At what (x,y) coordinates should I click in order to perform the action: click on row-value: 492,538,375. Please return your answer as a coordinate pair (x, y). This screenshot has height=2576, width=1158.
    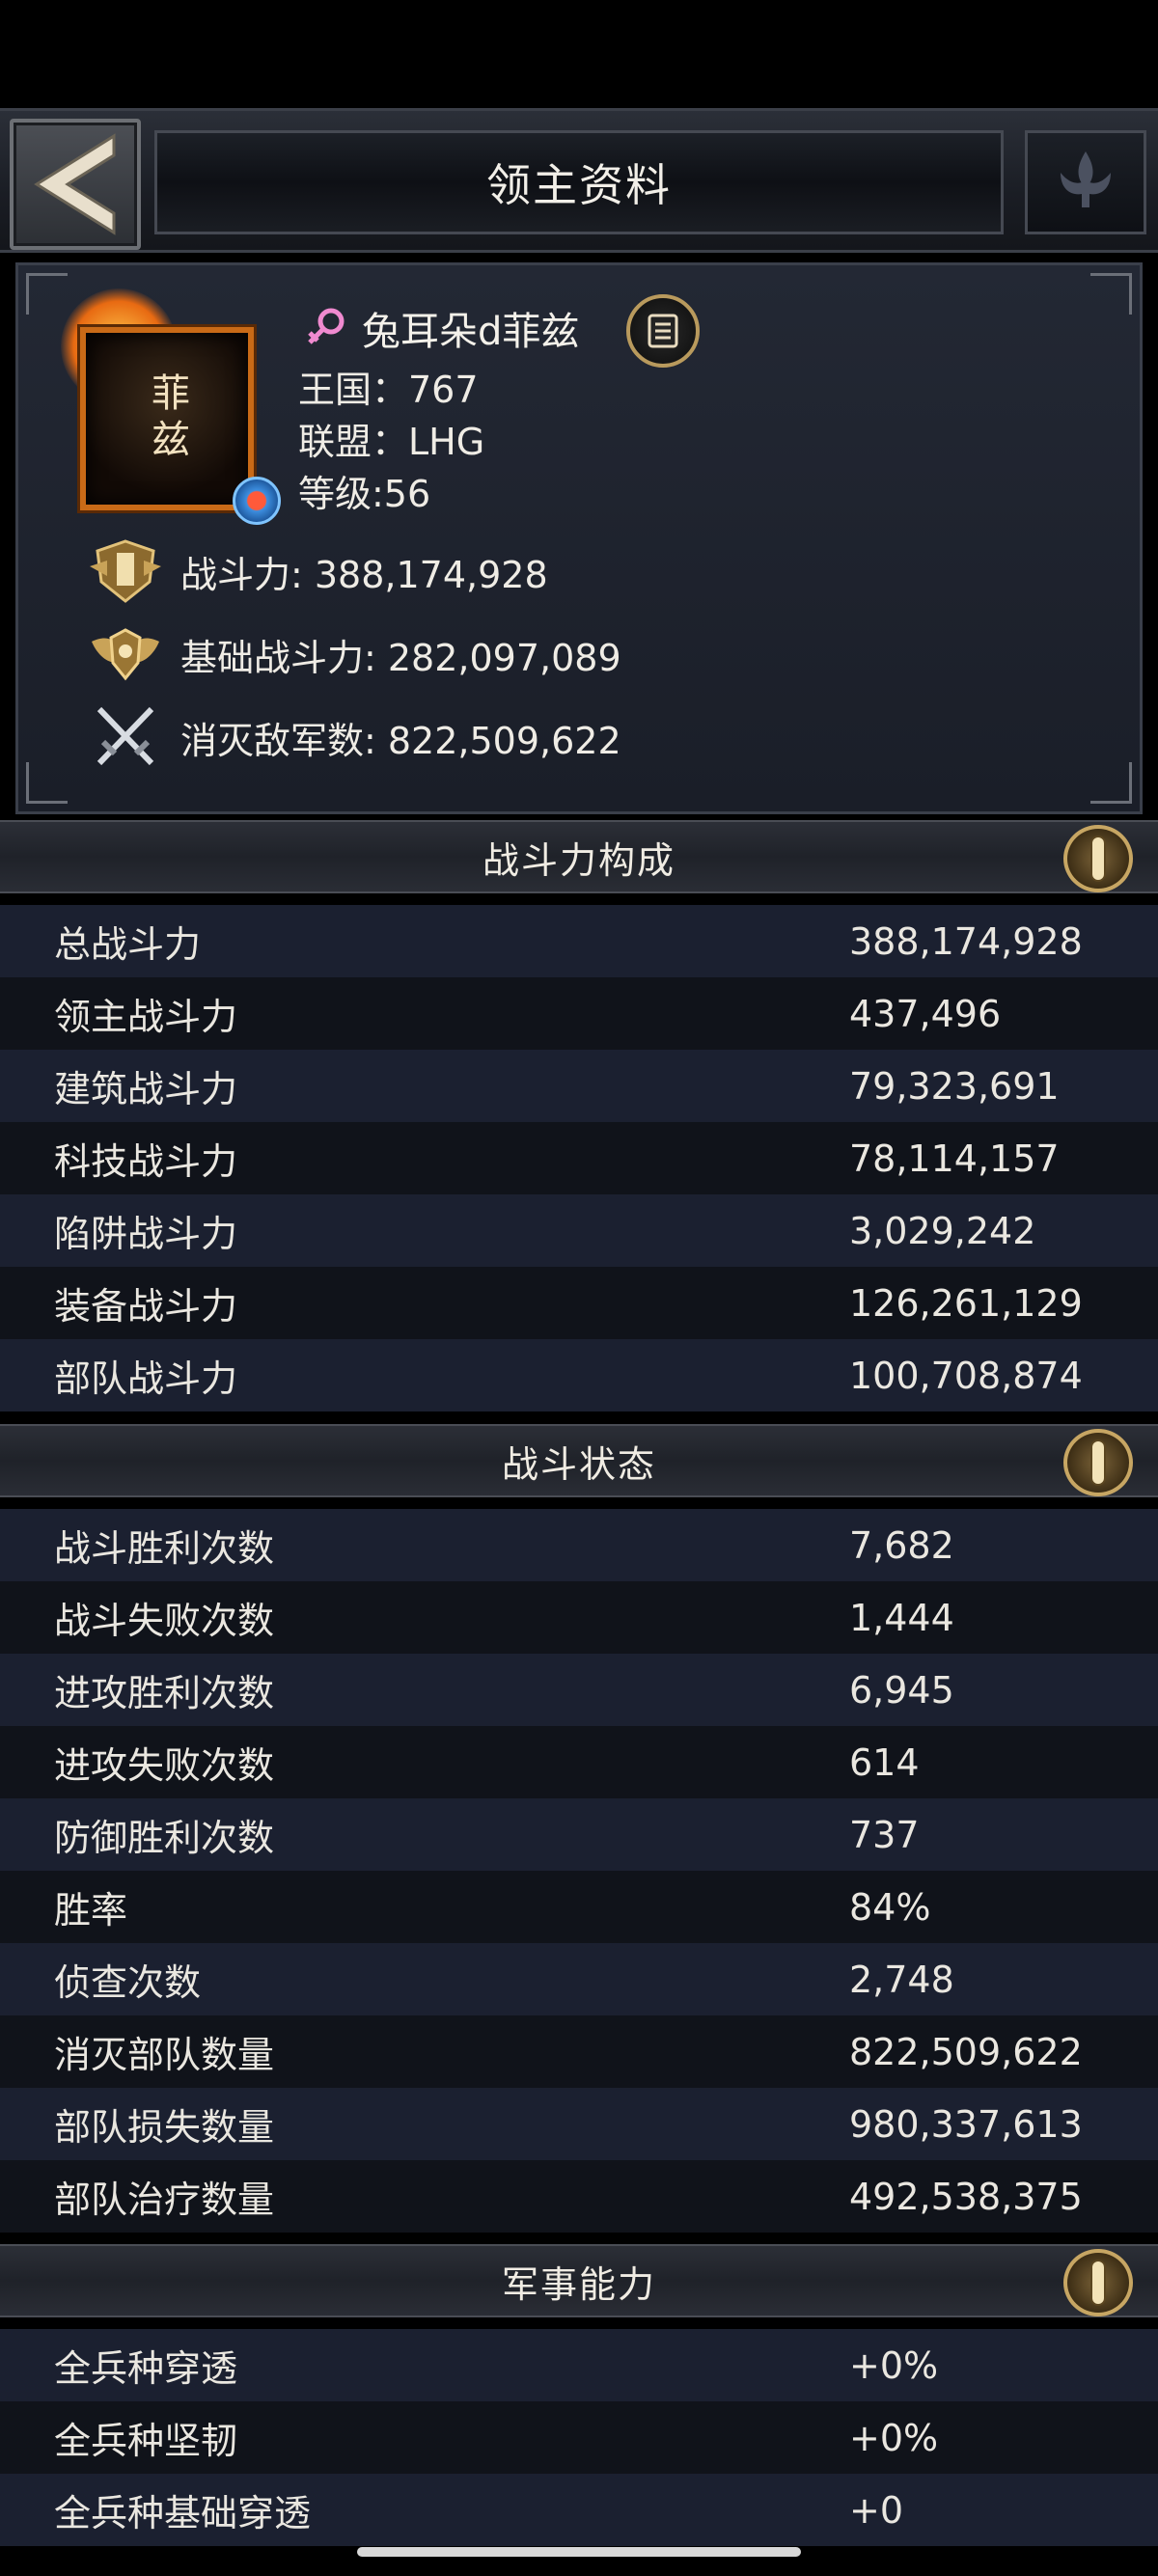
    Looking at the image, I should click on (966, 2196).